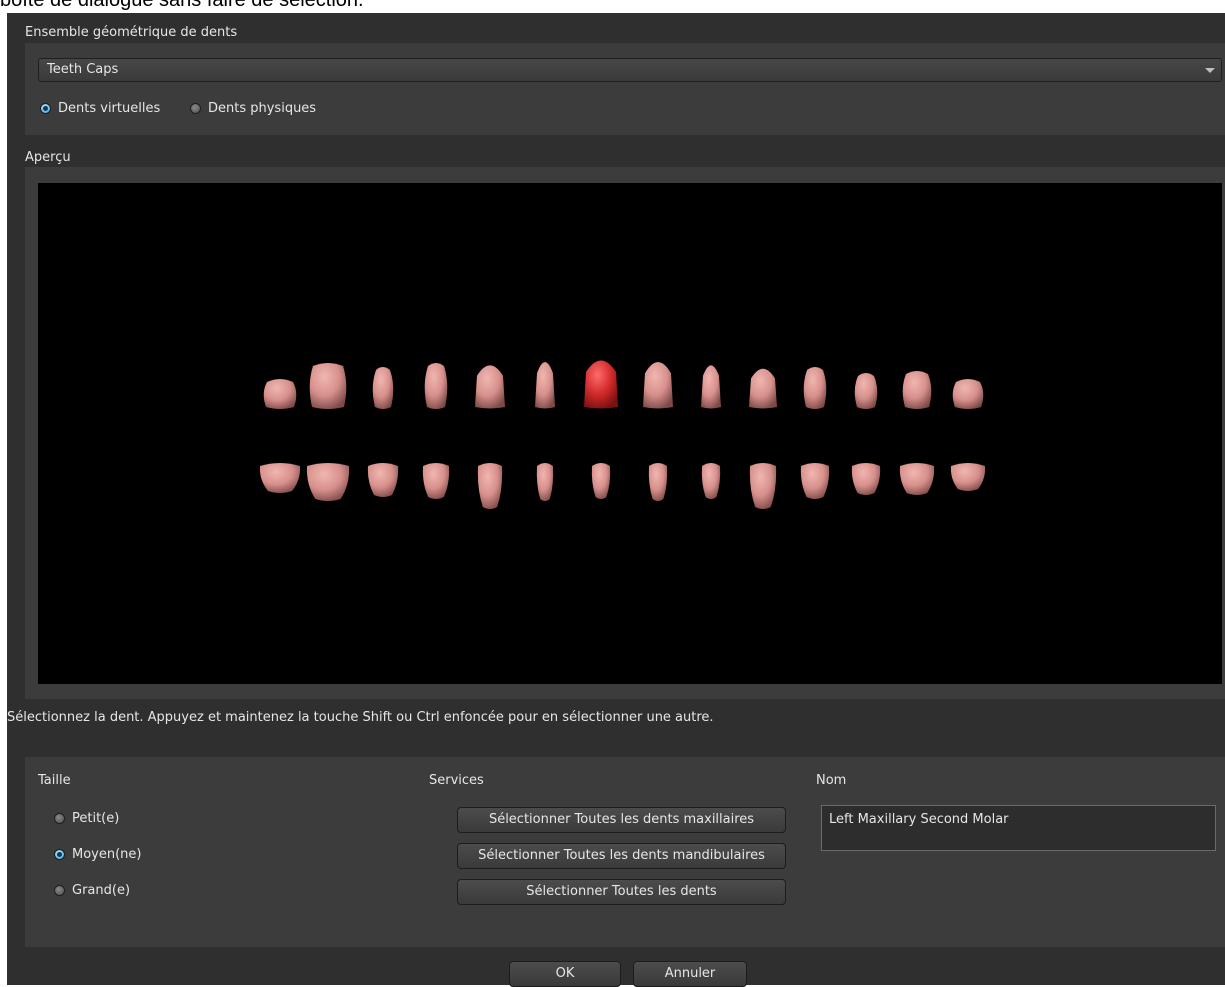  I want to click on radio-physical-label: Dents physiques, so click(262, 108).